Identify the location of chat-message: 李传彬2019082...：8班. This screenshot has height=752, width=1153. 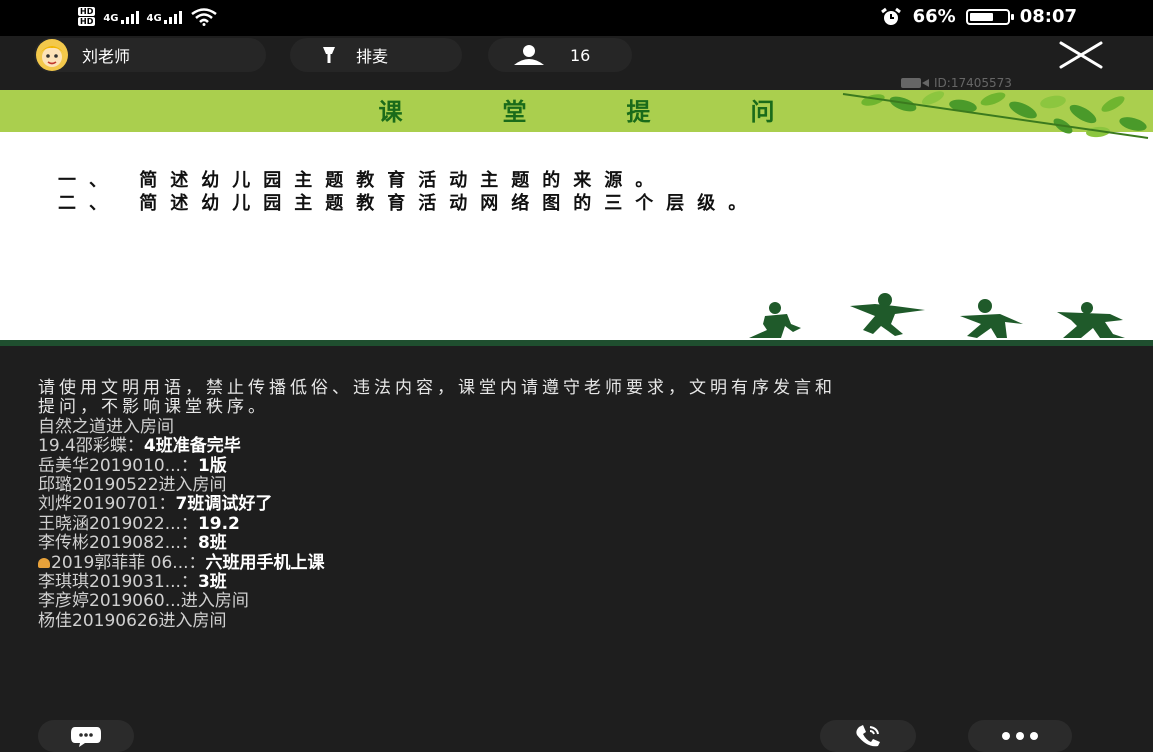
(478, 543).